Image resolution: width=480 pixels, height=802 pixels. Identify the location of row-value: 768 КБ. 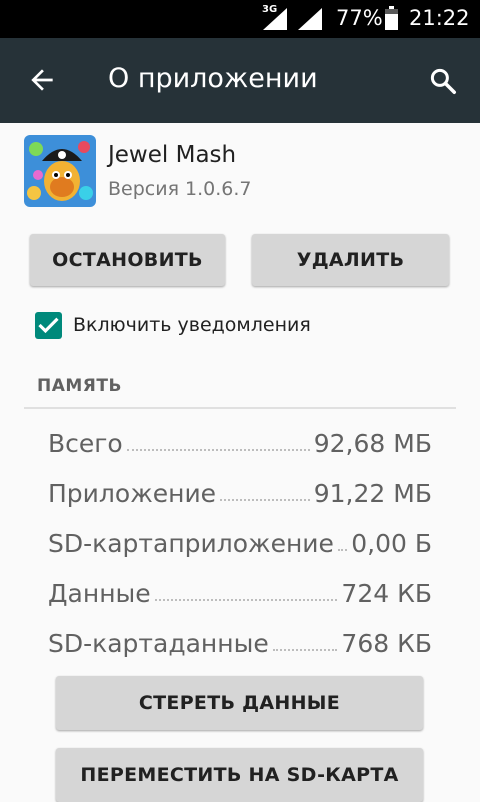
(386, 643).